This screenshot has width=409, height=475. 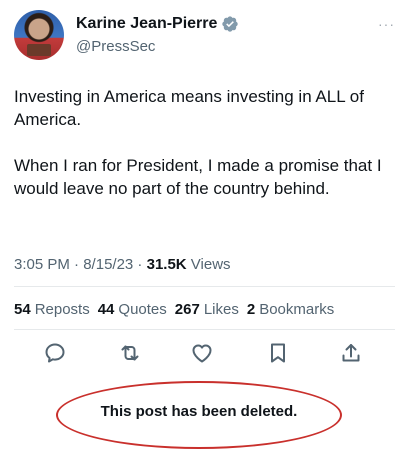 I want to click on tweet-date: 8/15/23, so click(x=108, y=264).